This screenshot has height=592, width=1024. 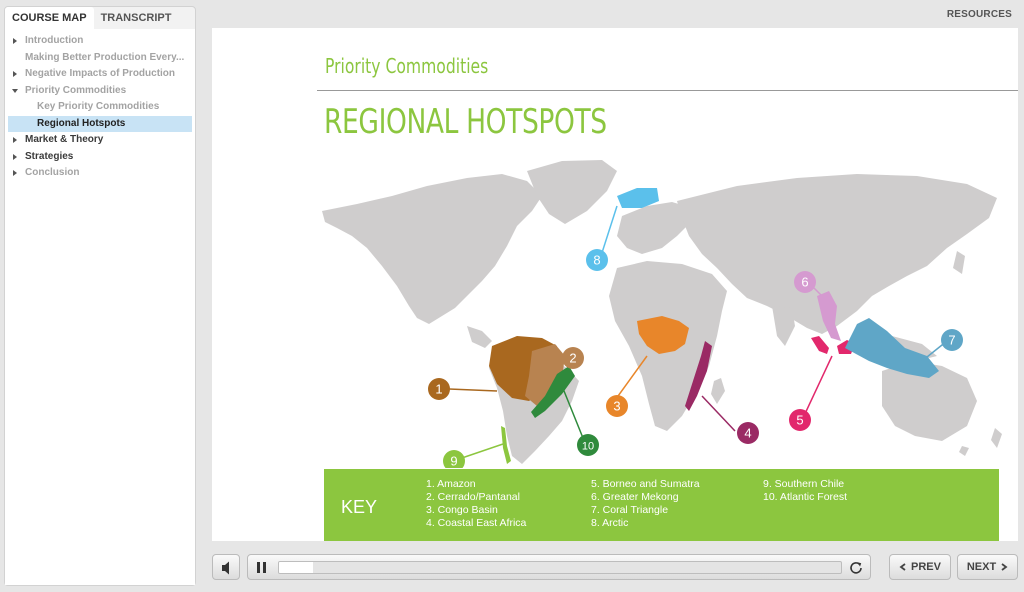 I want to click on key-entry: 8. Arctic, so click(x=610, y=523).